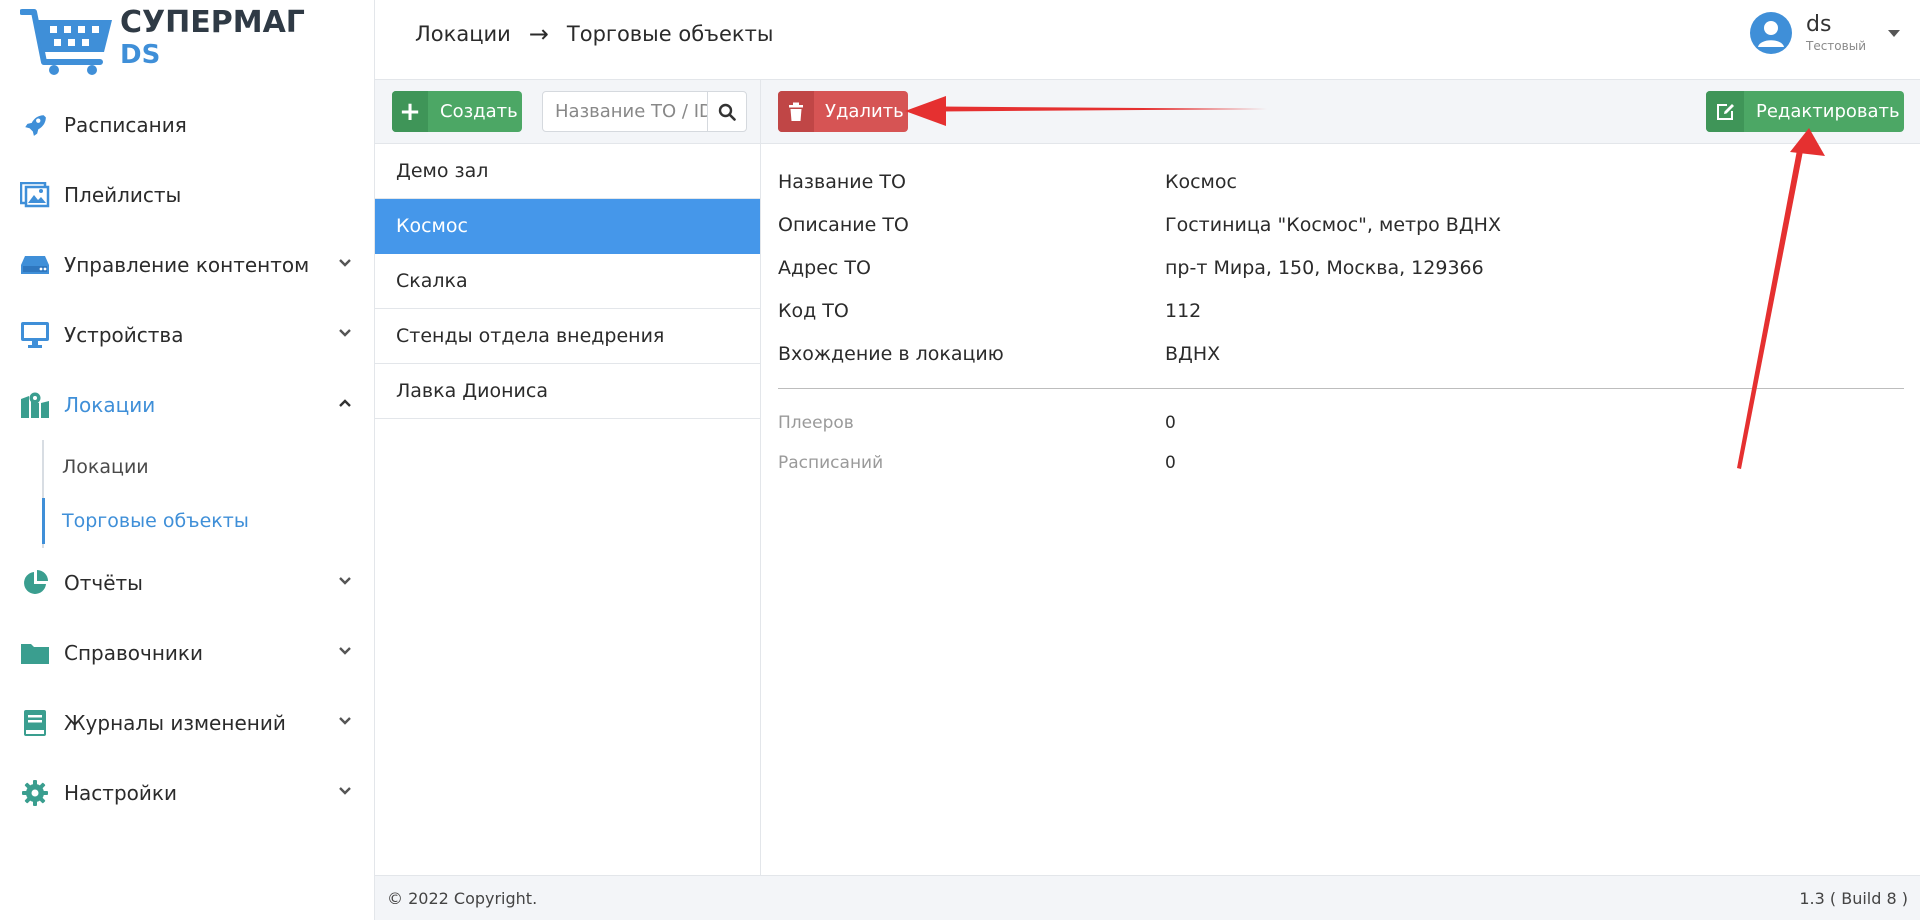 The height and width of the screenshot is (920, 1920). I want to click on field-value: ВДНХ, so click(1193, 353).